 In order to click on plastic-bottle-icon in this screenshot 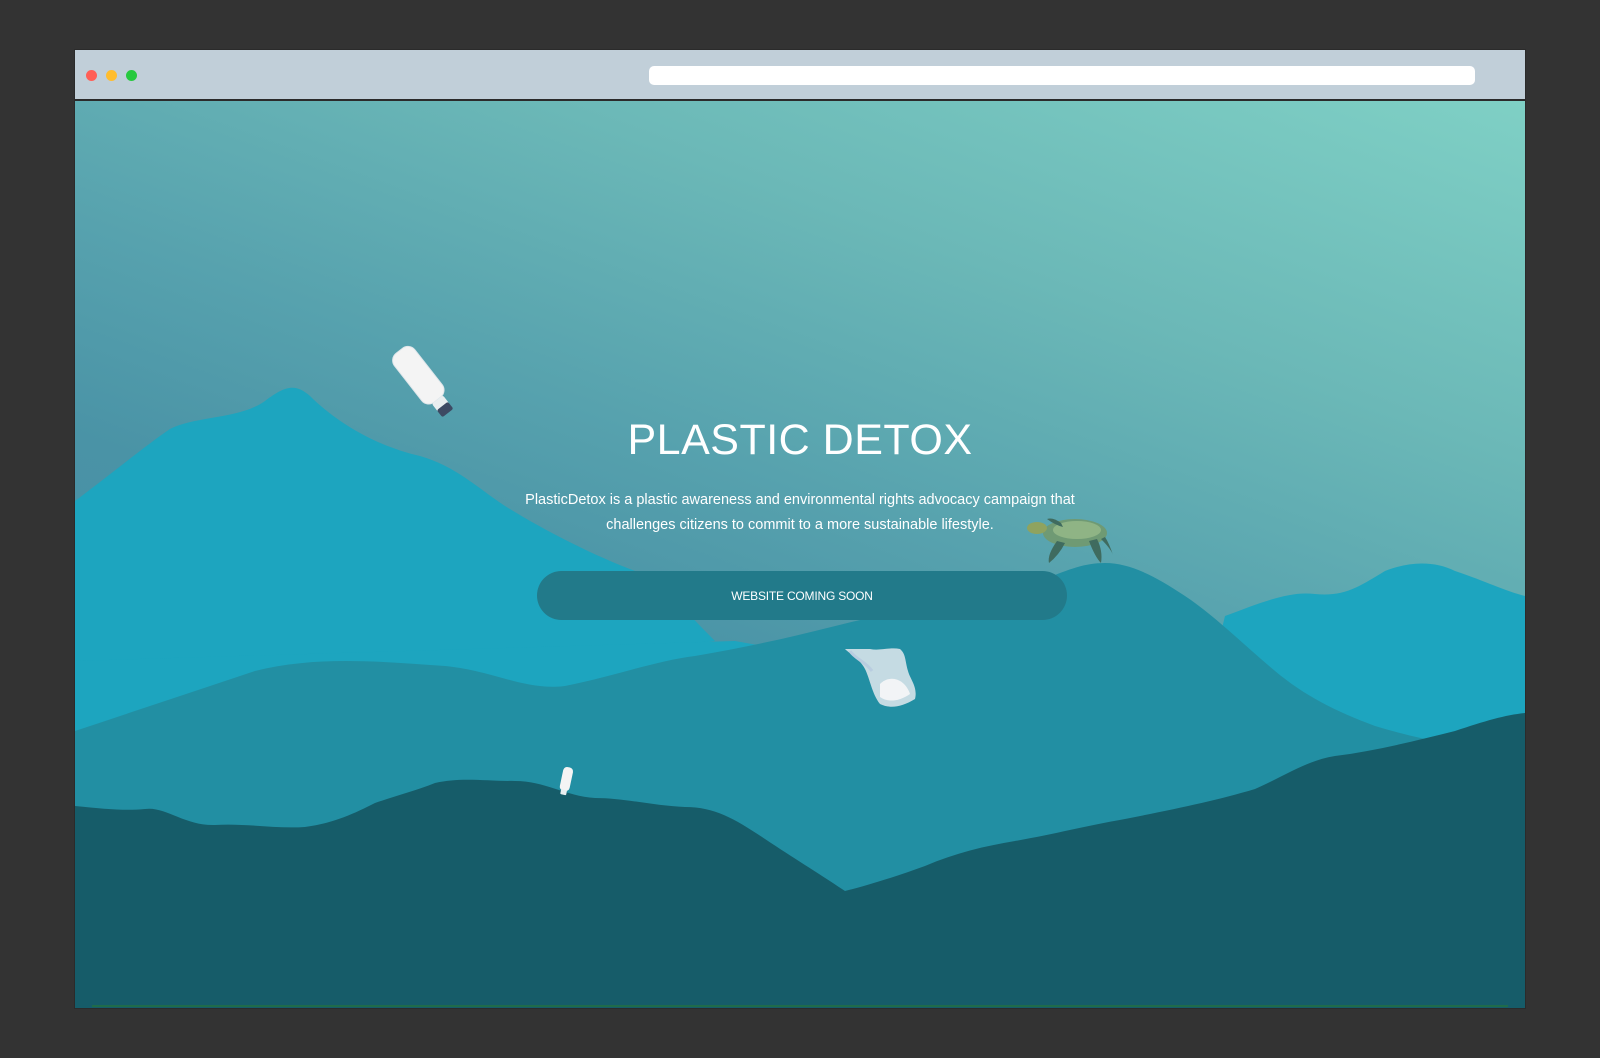, I will do `click(422, 381)`.